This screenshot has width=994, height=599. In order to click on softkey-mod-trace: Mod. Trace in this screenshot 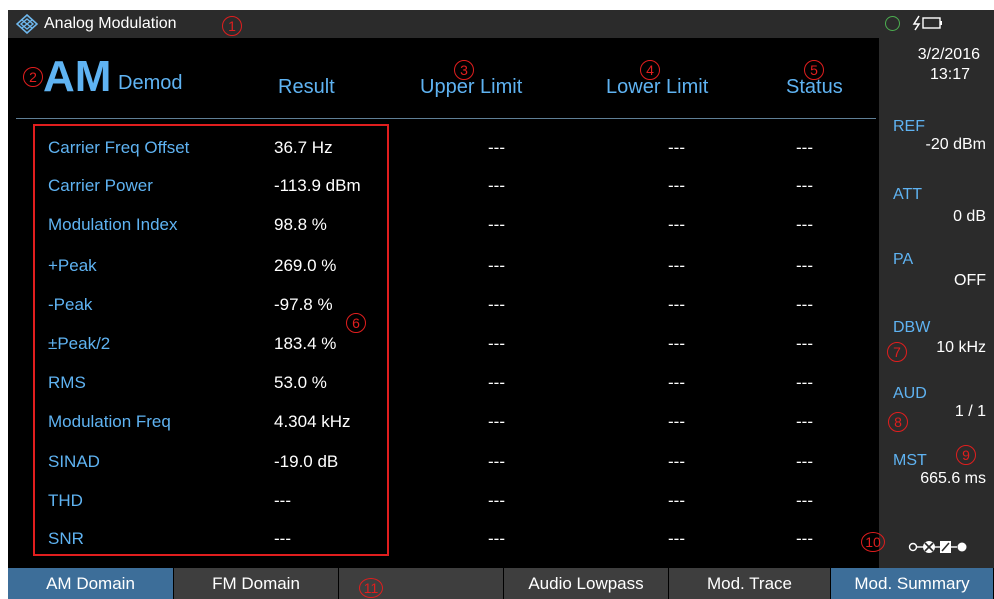, I will do `click(750, 583)`.